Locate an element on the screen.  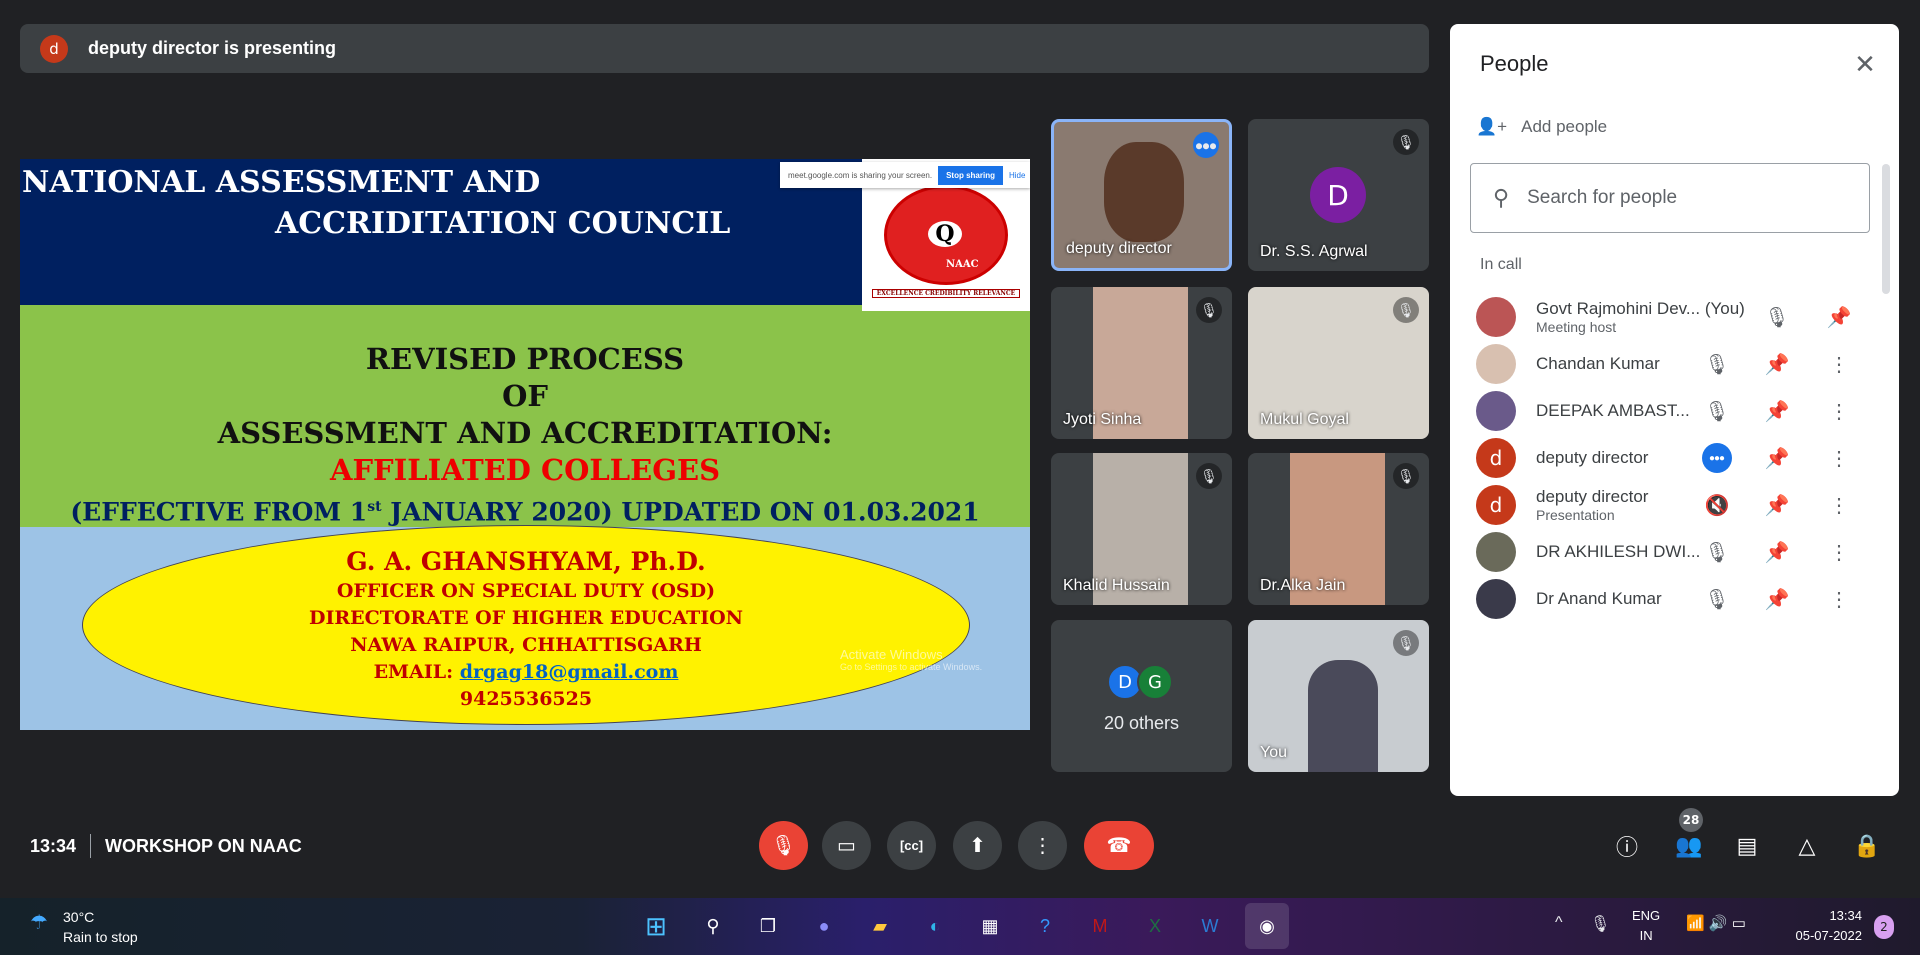
more-vert-icon: ⋮ is located at coordinates (1042, 846).